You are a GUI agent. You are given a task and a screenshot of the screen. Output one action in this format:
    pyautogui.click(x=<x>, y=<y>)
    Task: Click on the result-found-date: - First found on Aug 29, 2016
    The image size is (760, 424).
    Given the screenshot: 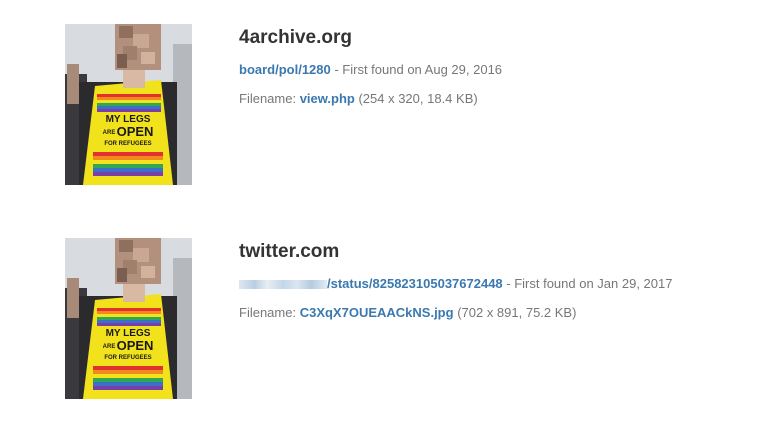 What is the action you would take?
    pyautogui.click(x=416, y=69)
    